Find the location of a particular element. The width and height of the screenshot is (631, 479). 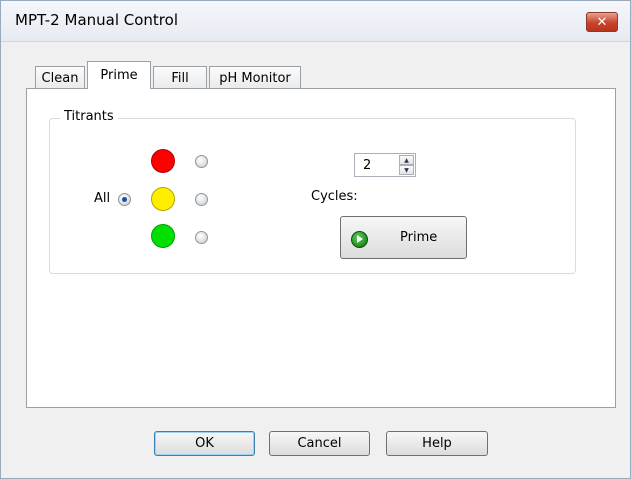

chevron-down-icon: ▼ is located at coordinates (406, 170).